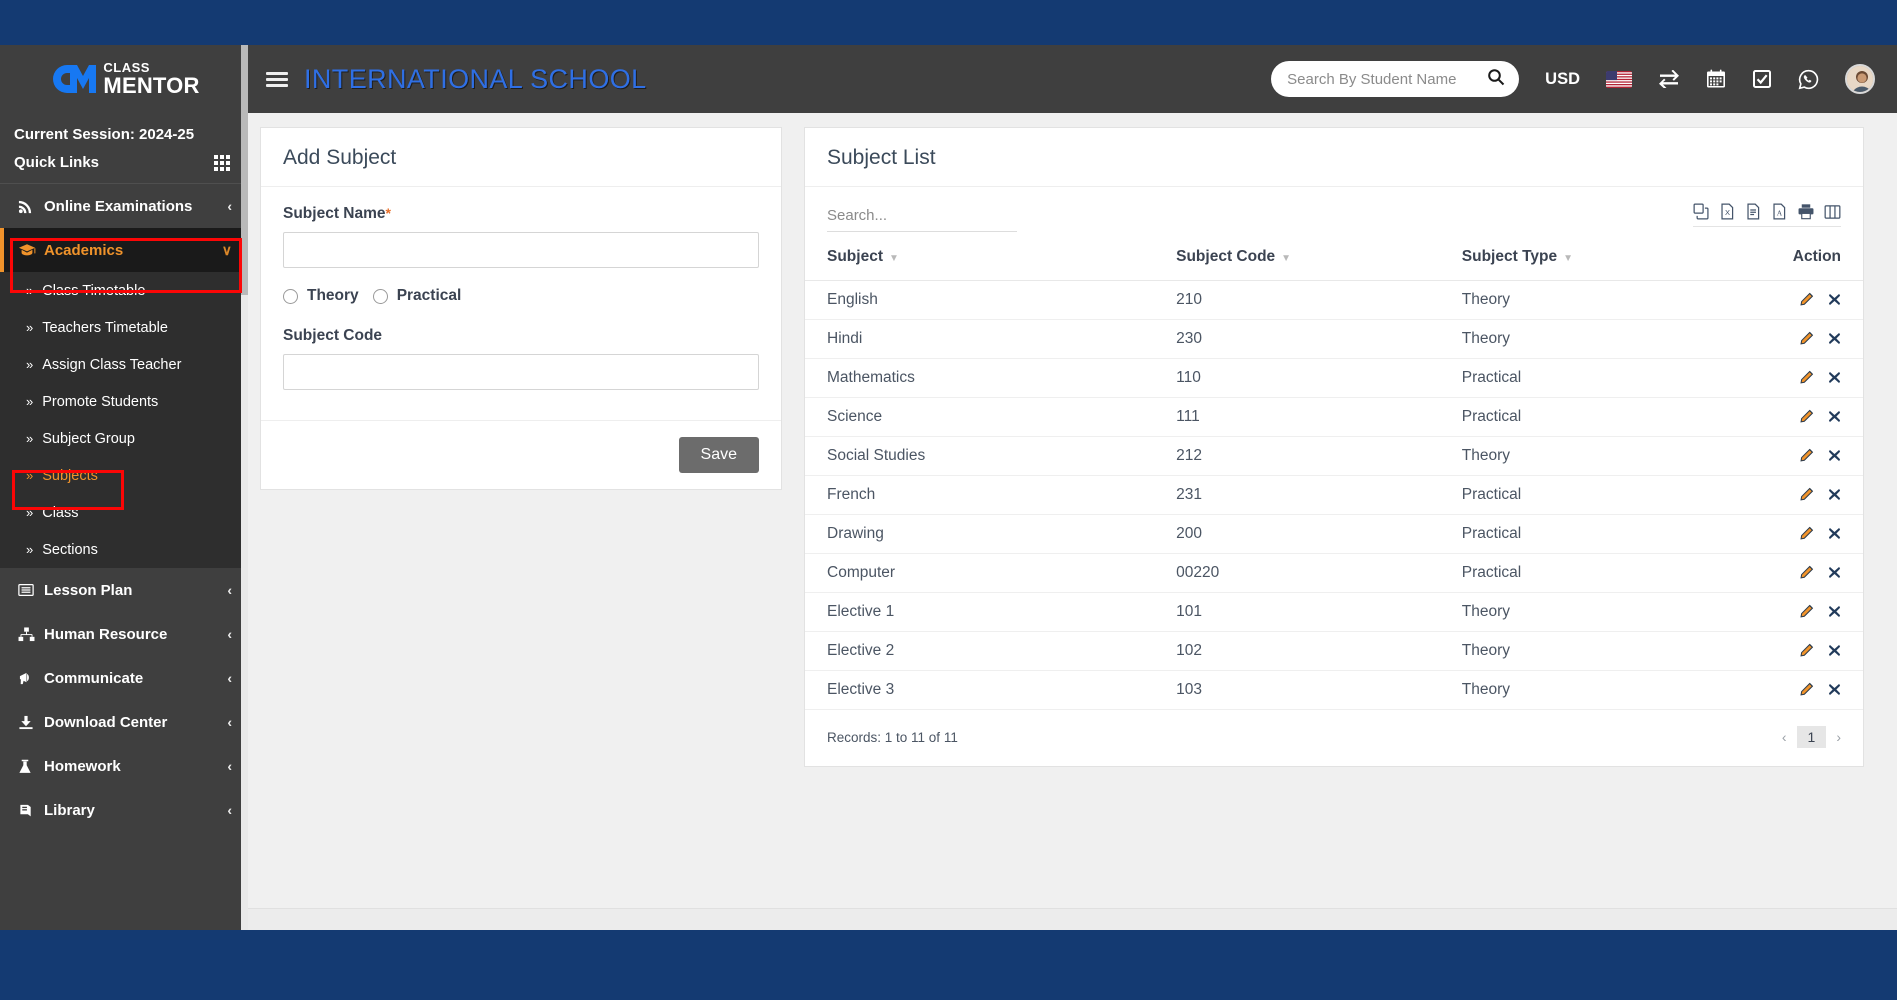  Describe the element at coordinates (521, 214) in the screenshot. I see `subject-name-label: Subject Name*` at that location.